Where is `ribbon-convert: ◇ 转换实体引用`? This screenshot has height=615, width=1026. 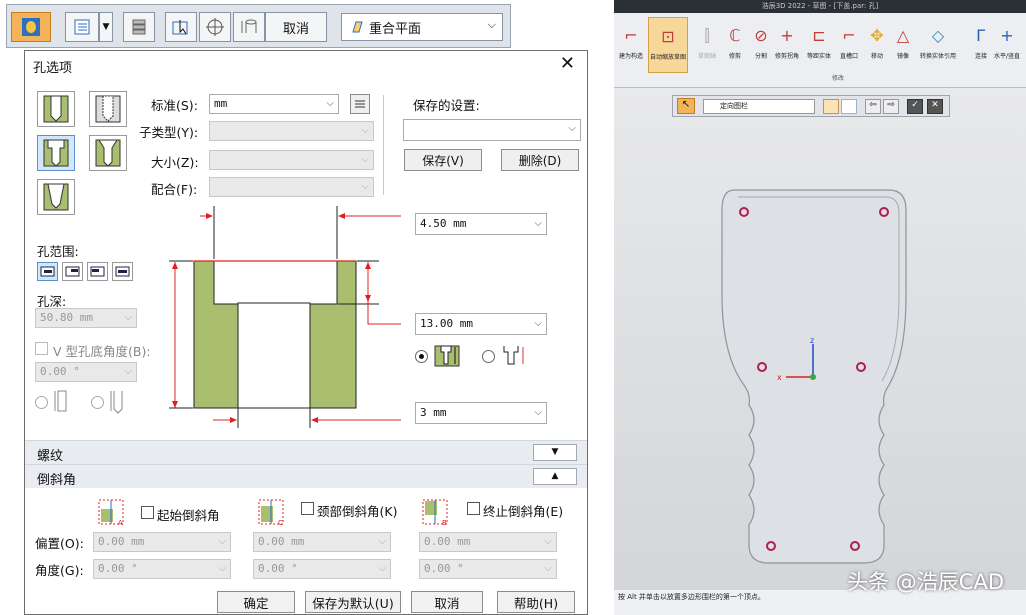
ribbon-convert: ◇ 转换实体引用 is located at coordinates (938, 45).